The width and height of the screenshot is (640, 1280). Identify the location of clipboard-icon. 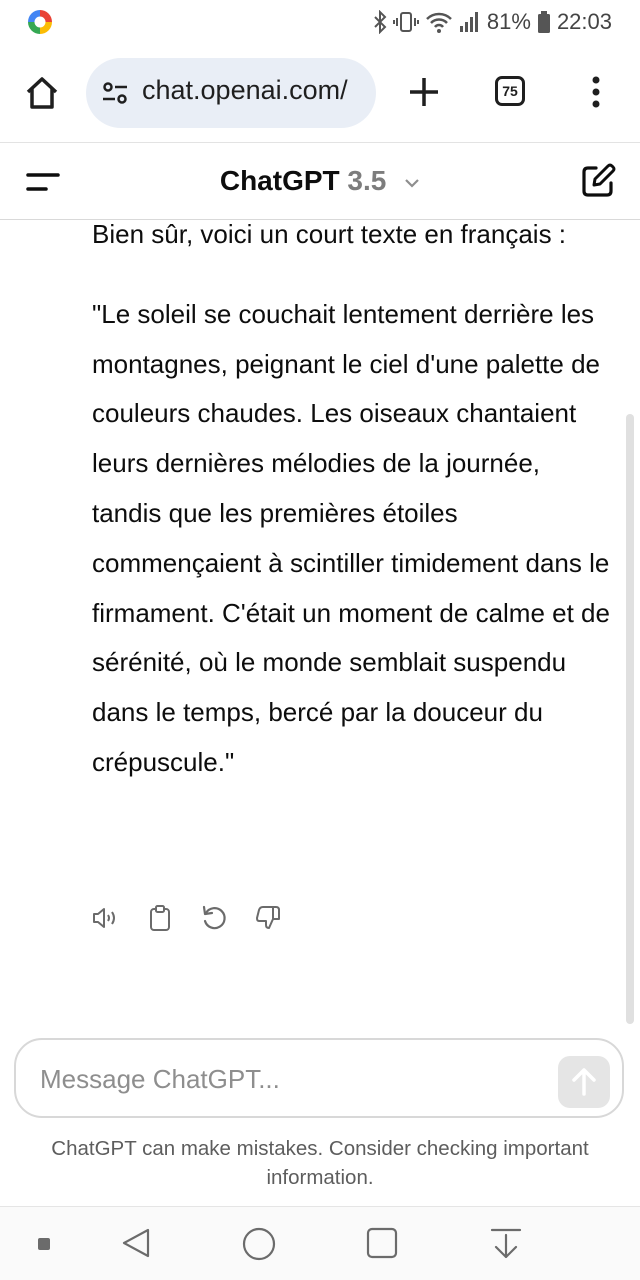
(160, 918).